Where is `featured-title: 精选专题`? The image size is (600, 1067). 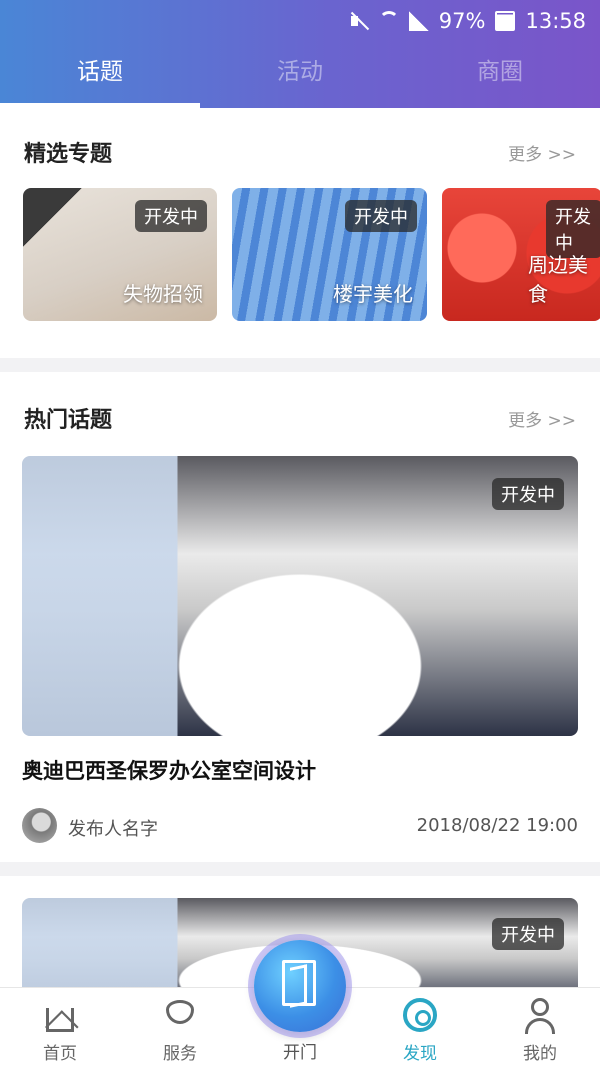 featured-title: 精选专题 is located at coordinates (68, 154).